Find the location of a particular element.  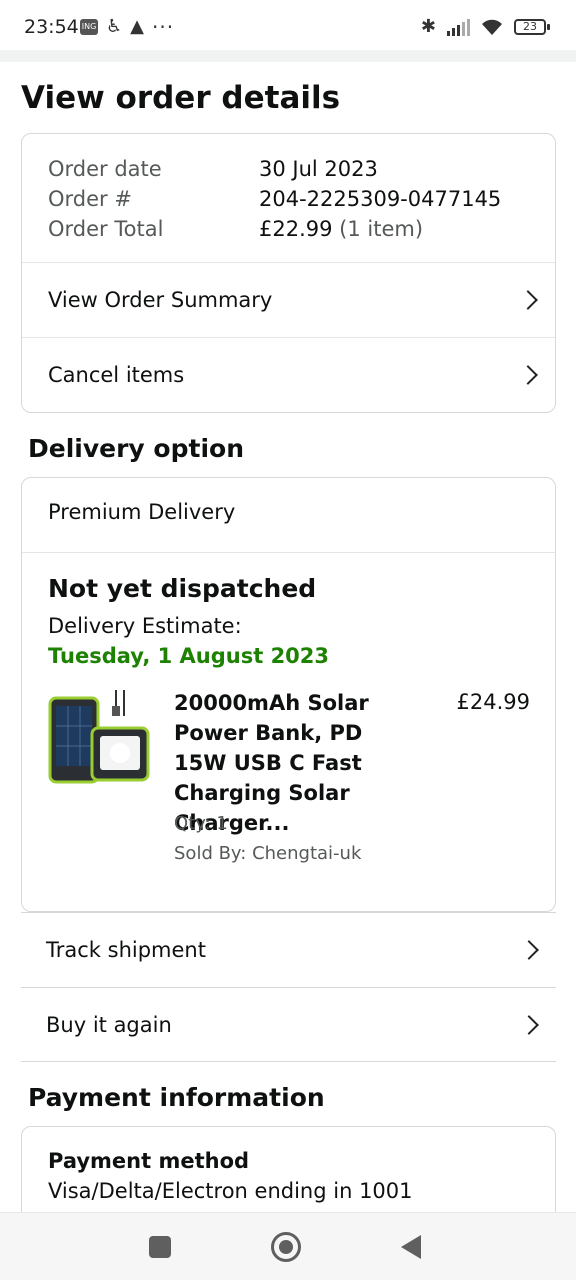

cancel-items-link: Cancel items is located at coordinates (288, 374).